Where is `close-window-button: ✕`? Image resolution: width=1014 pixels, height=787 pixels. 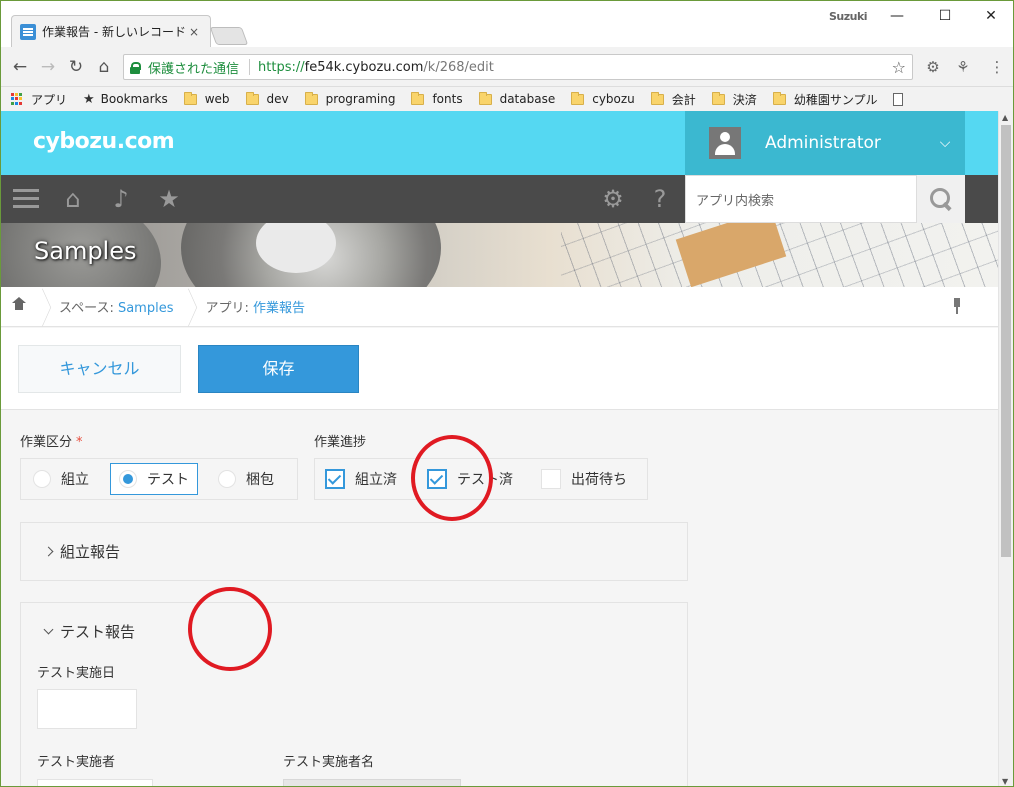
close-window-button: ✕ is located at coordinates (991, 16).